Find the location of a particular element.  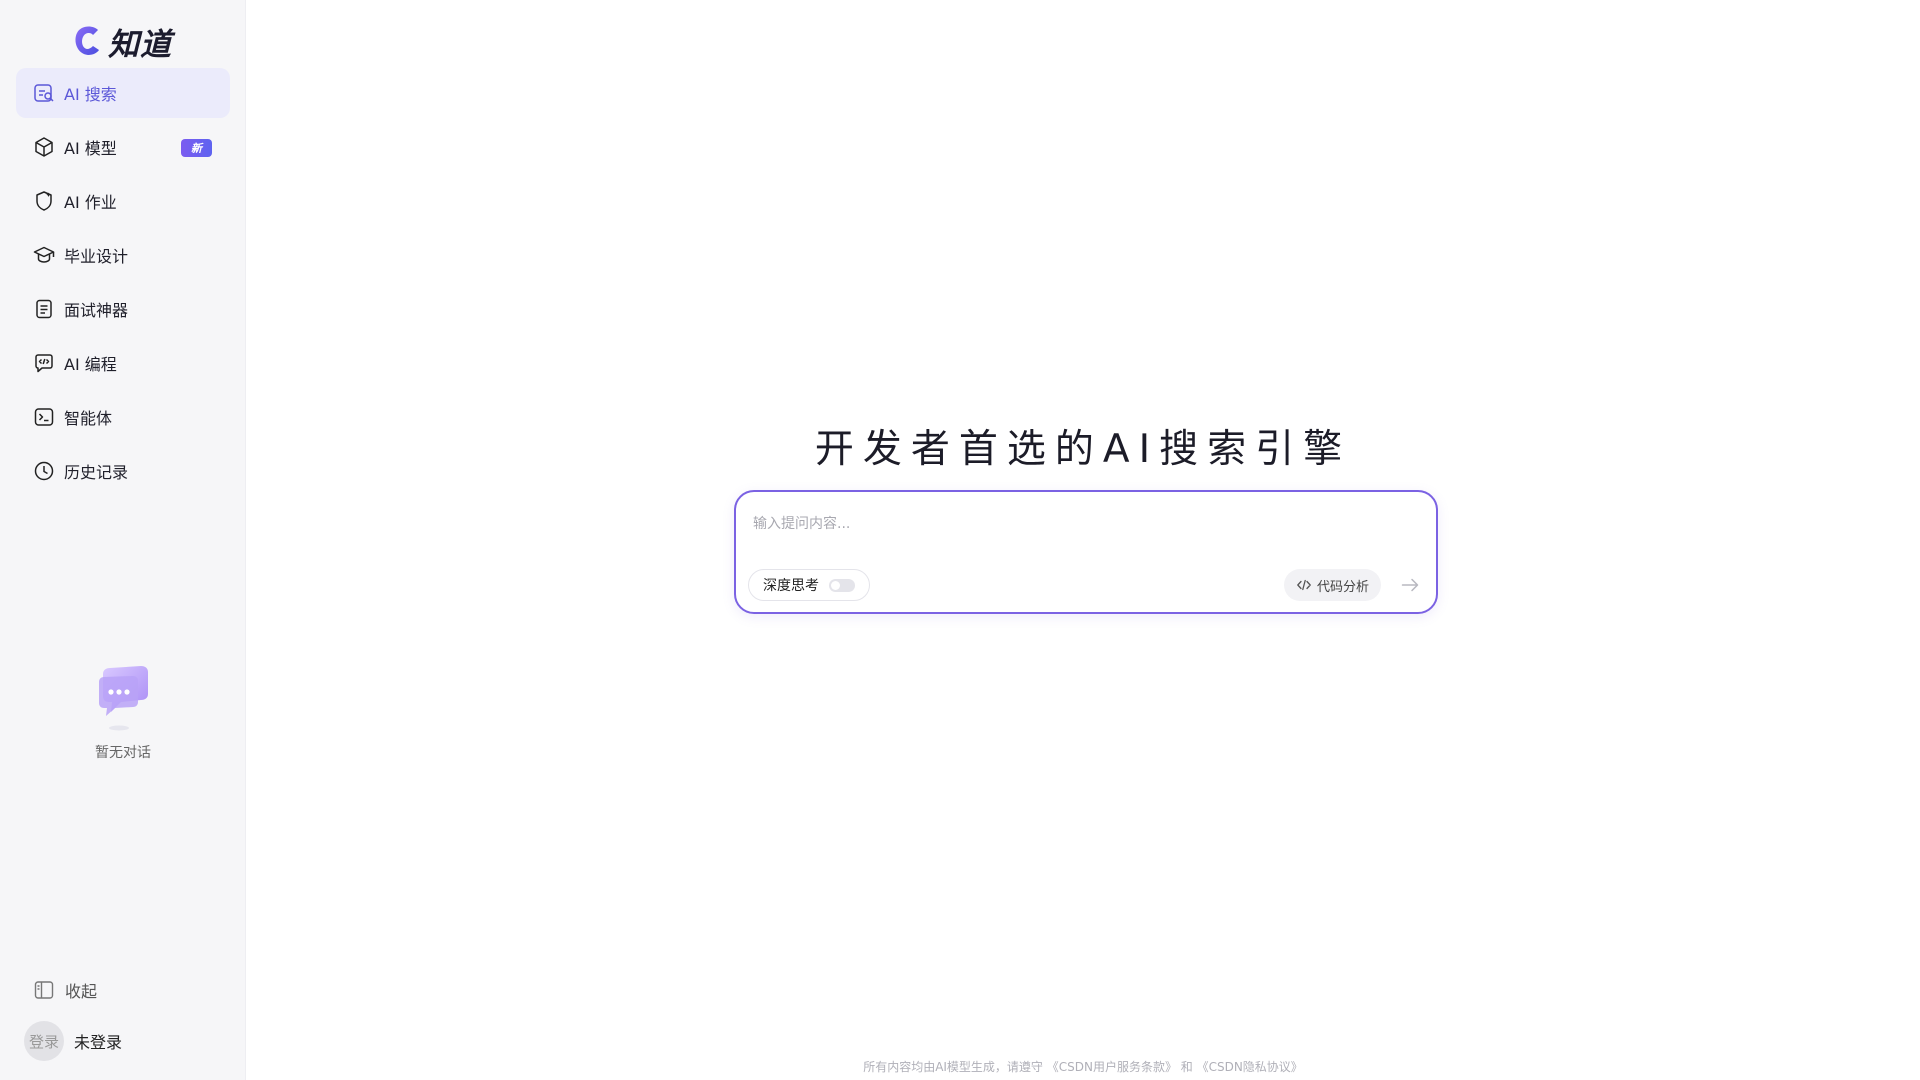

sidebar-item-label: AI 搜索 is located at coordinates (90, 94).